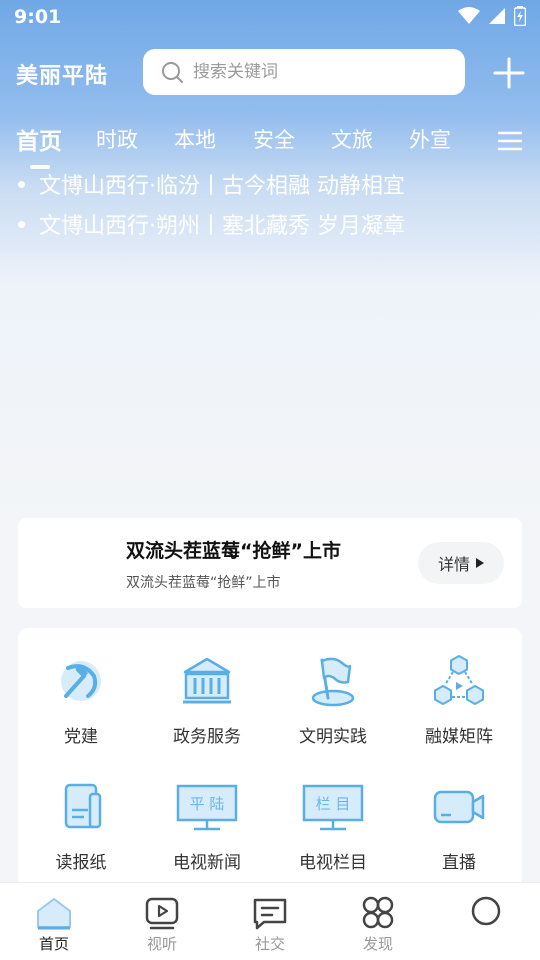 The width and height of the screenshot is (540, 960). I want to click on nav-discover: 发现, so click(378, 924).